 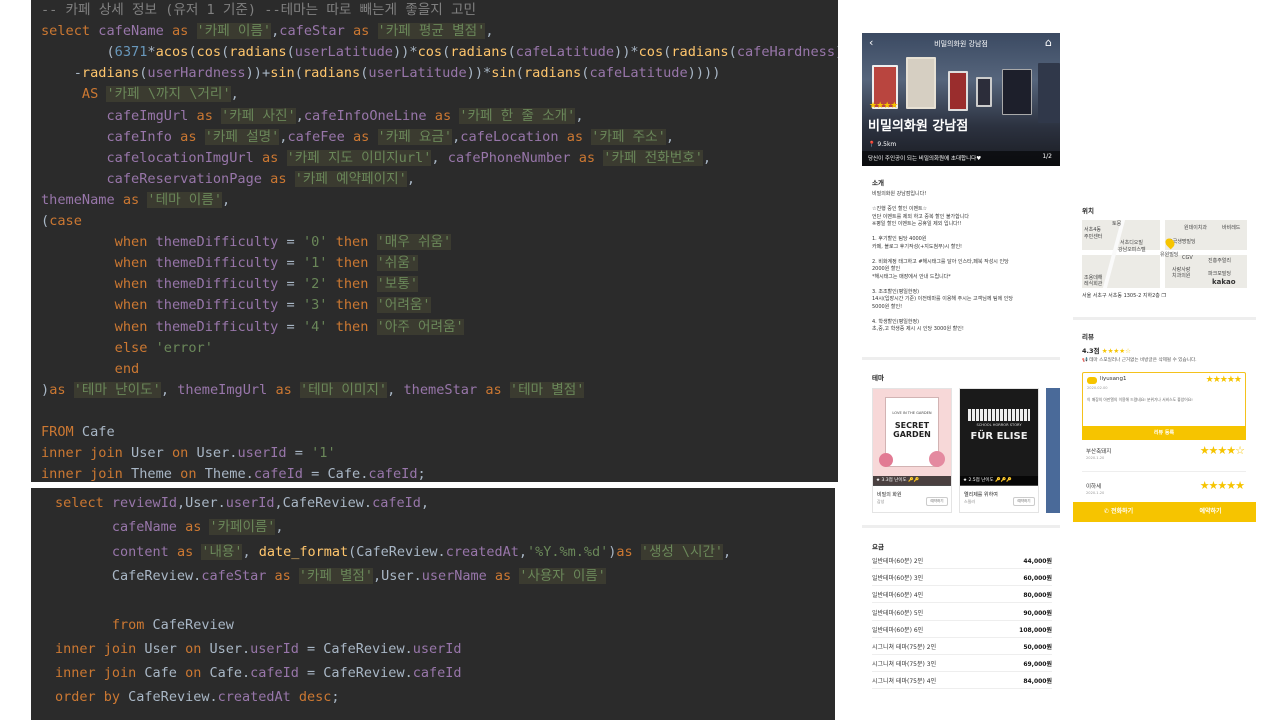 I want to click on review-user: liyusang1, so click(x=1113, y=379).